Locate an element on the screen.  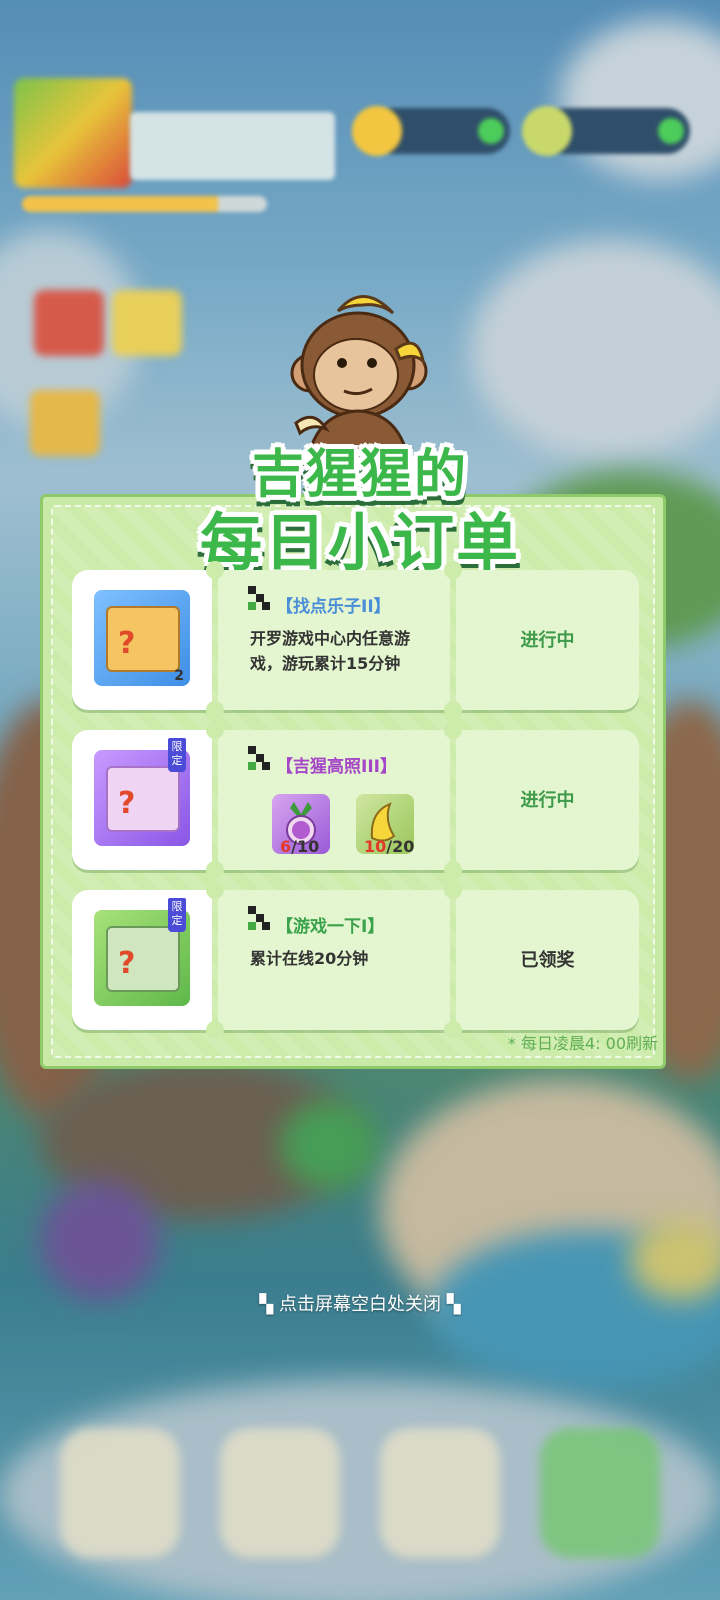
item-progress: 10/20 is located at coordinates (389, 846).